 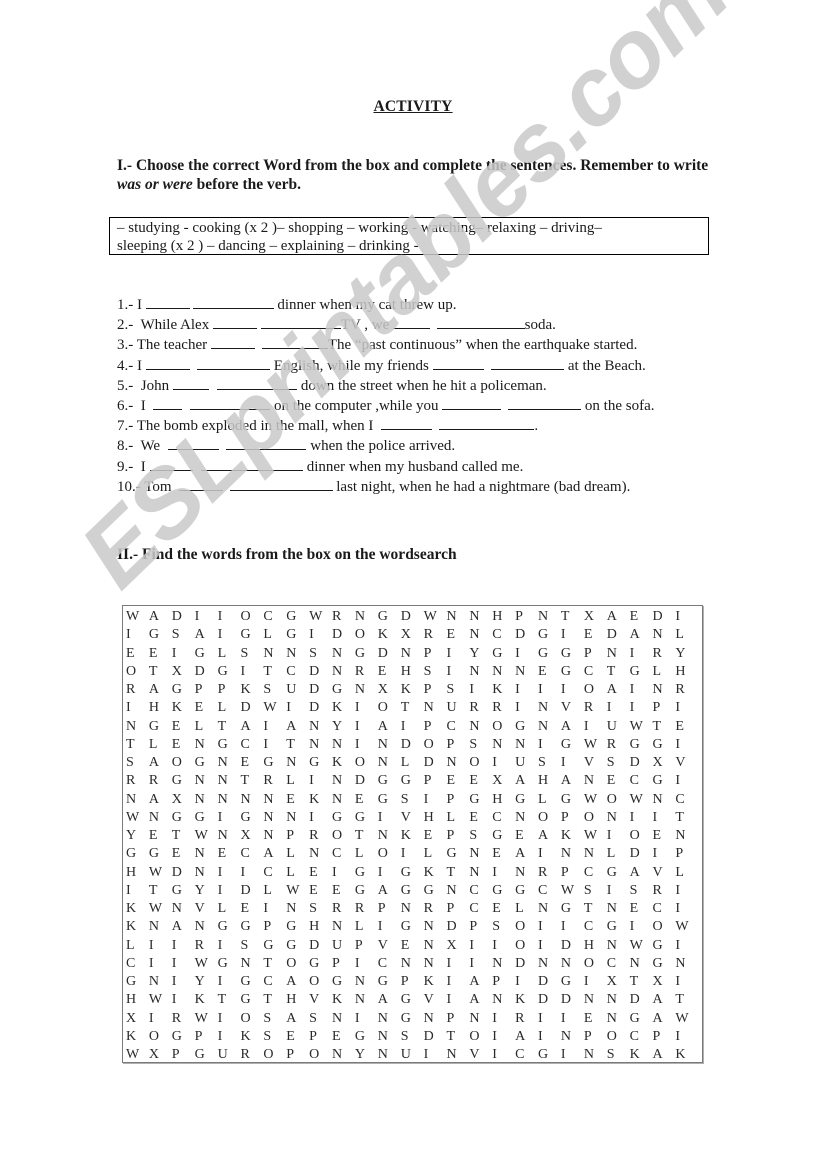 What do you see at coordinates (320, 708) in the screenshot?
I see `wordsearch-cell: D` at bounding box center [320, 708].